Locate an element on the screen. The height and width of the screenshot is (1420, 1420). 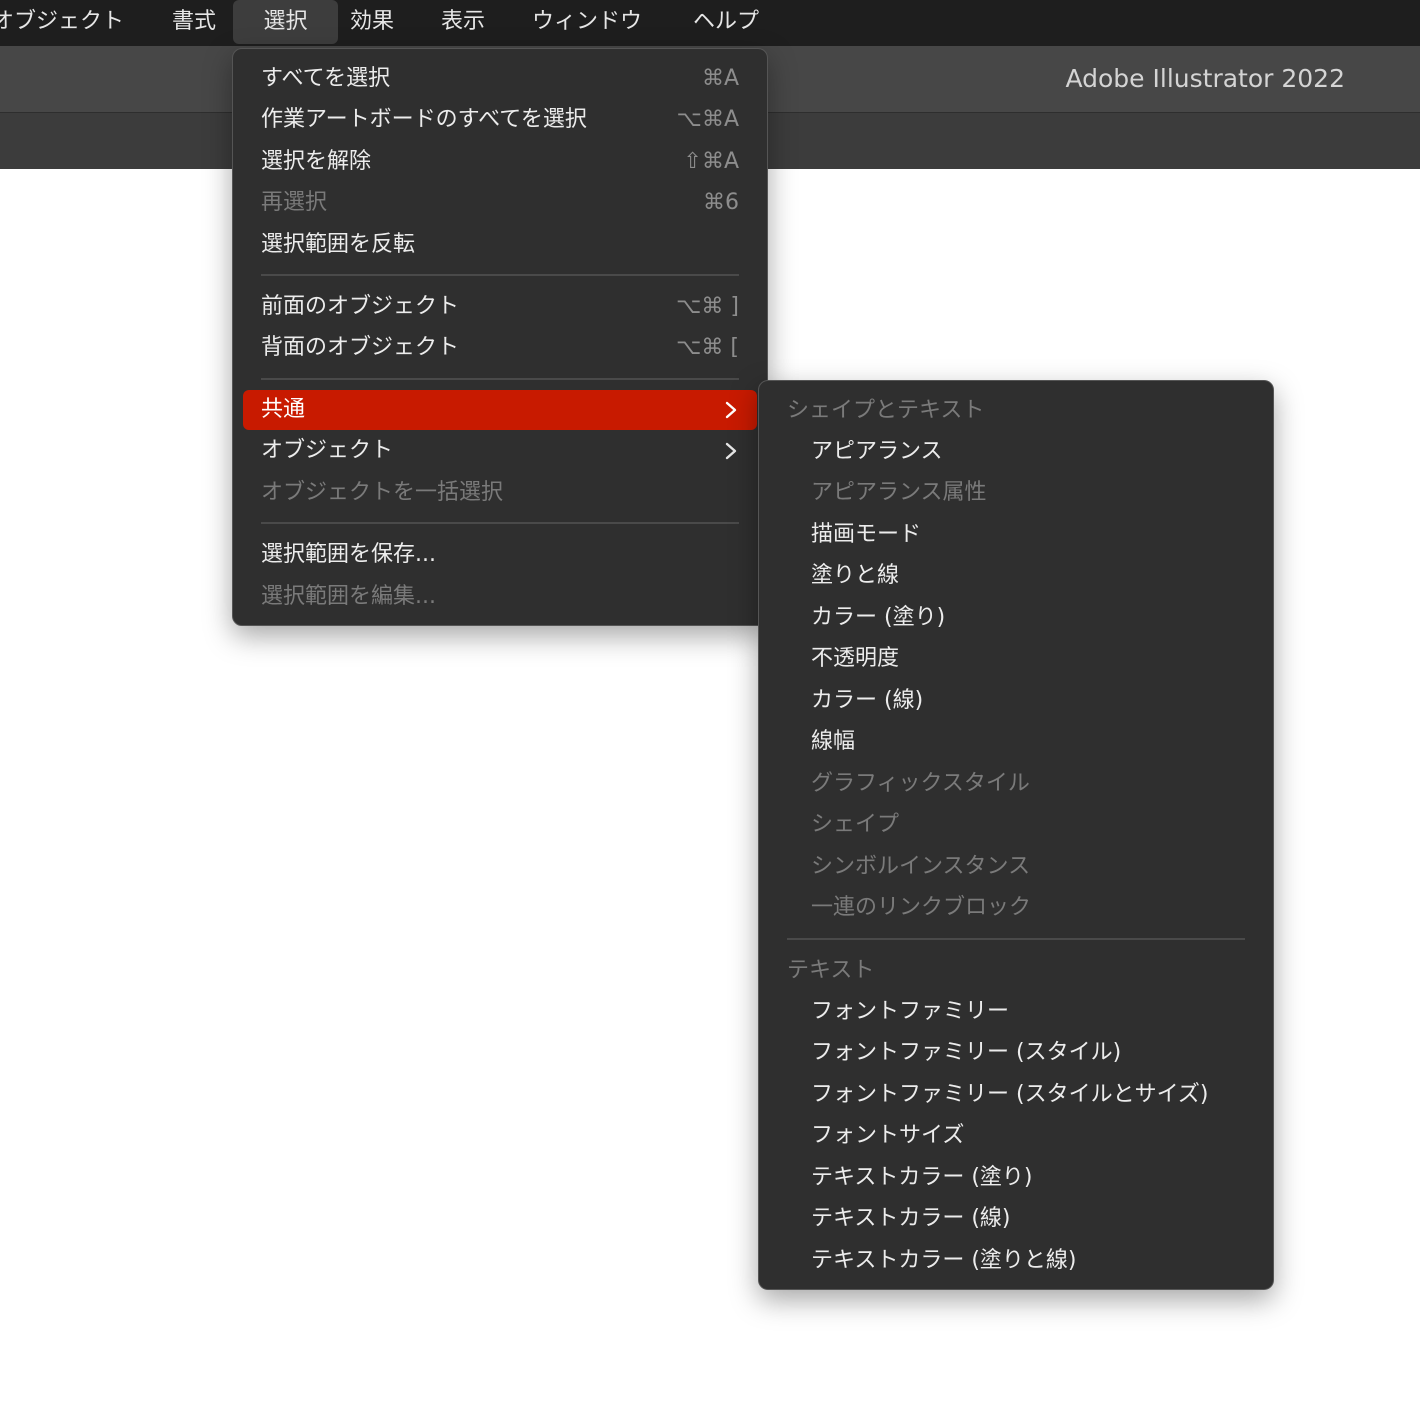
submenu-item-link-block-series: 一連のリンクブロック is located at coordinates (1016, 908).